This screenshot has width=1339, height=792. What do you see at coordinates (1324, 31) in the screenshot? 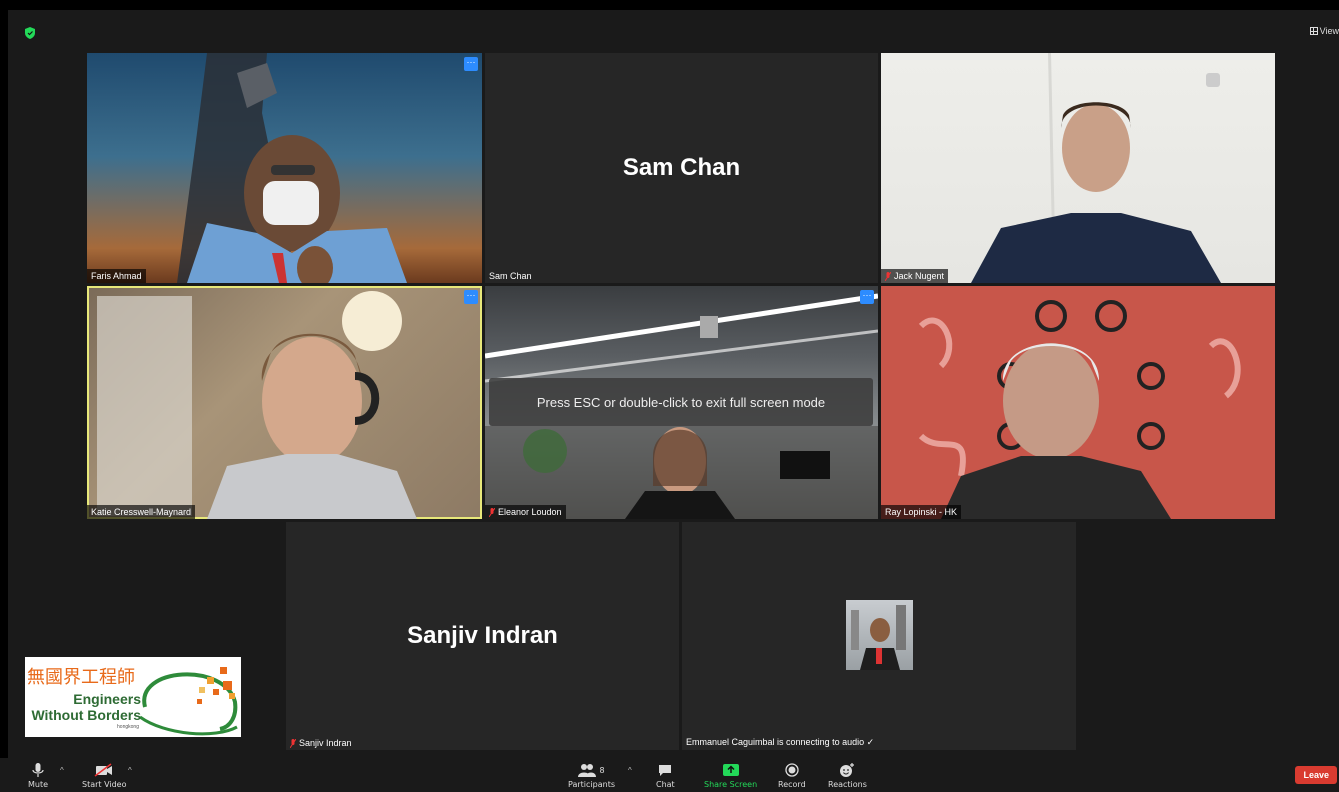
I see `view-button: View` at bounding box center [1324, 31].